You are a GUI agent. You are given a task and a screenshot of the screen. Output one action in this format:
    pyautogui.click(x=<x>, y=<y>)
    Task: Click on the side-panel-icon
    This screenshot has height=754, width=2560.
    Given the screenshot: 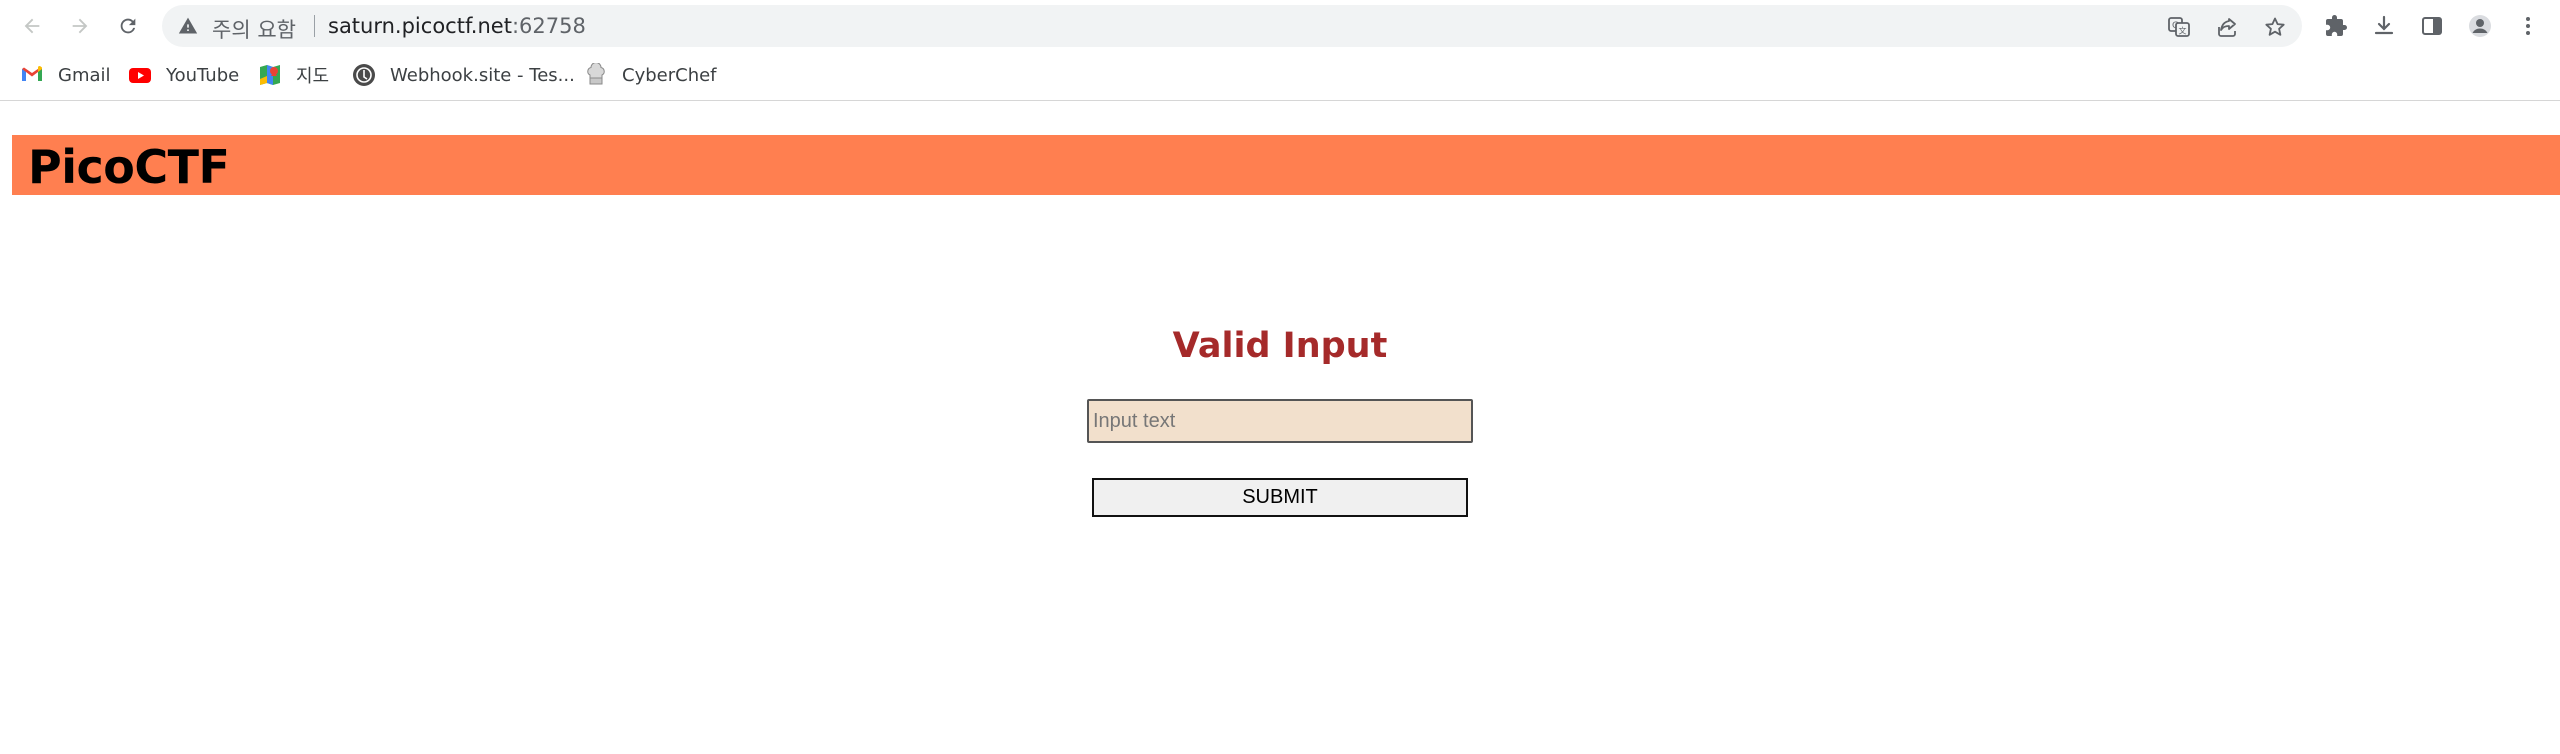 What is the action you would take?
    pyautogui.click(x=2432, y=26)
    